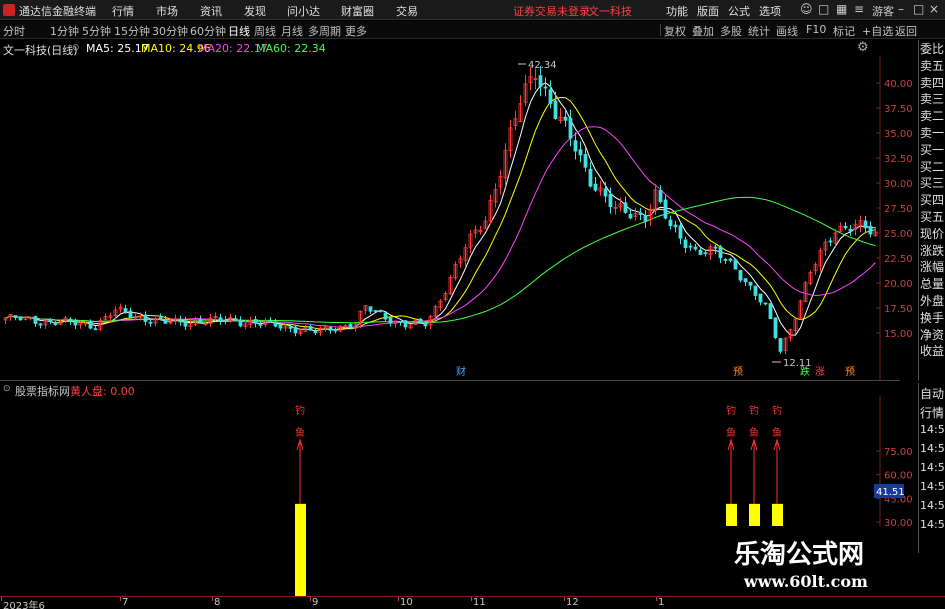  I want to click on price-tick-label: 25.00, so click(898, 234).